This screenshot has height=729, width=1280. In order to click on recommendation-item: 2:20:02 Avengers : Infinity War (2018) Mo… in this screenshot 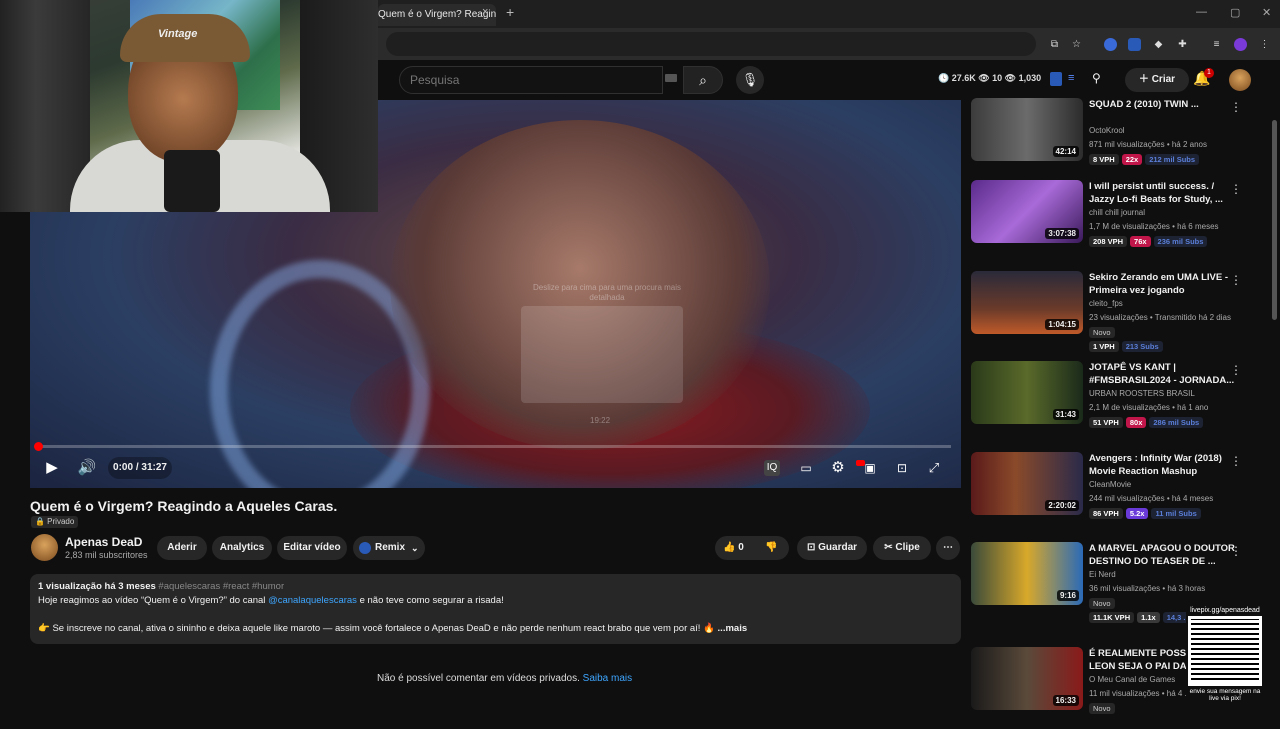, I will do `click(1115, 493)`.